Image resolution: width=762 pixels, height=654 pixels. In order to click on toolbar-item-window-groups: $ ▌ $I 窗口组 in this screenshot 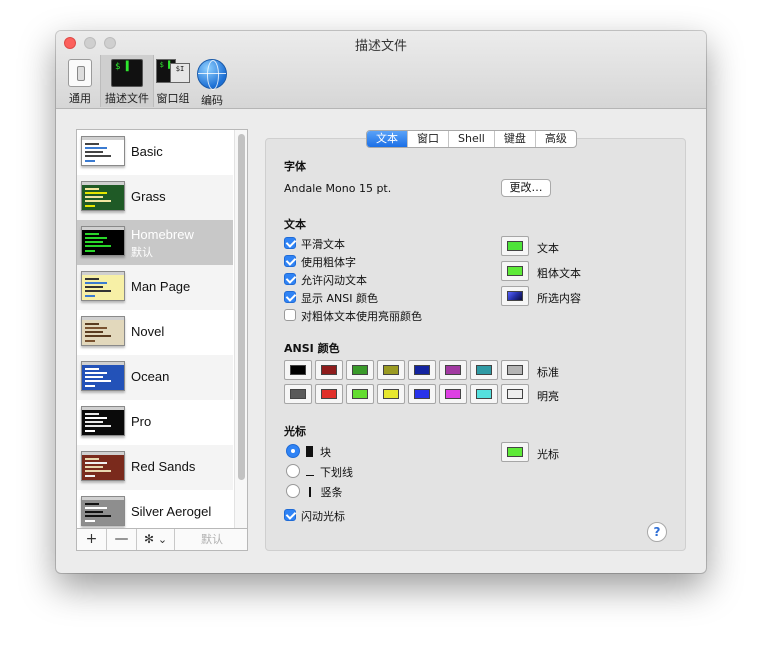, I will do `click(173, 81)`.